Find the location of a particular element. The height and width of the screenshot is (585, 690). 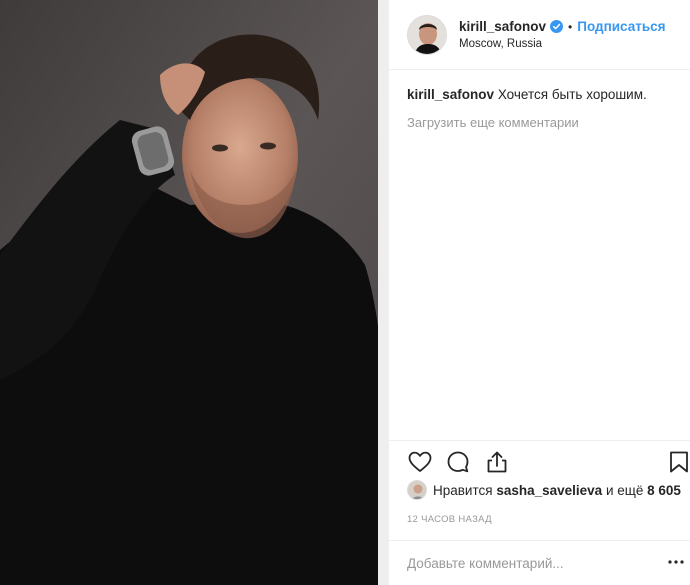

likes-prefix: Нравится is located at coordinates (463, 490).